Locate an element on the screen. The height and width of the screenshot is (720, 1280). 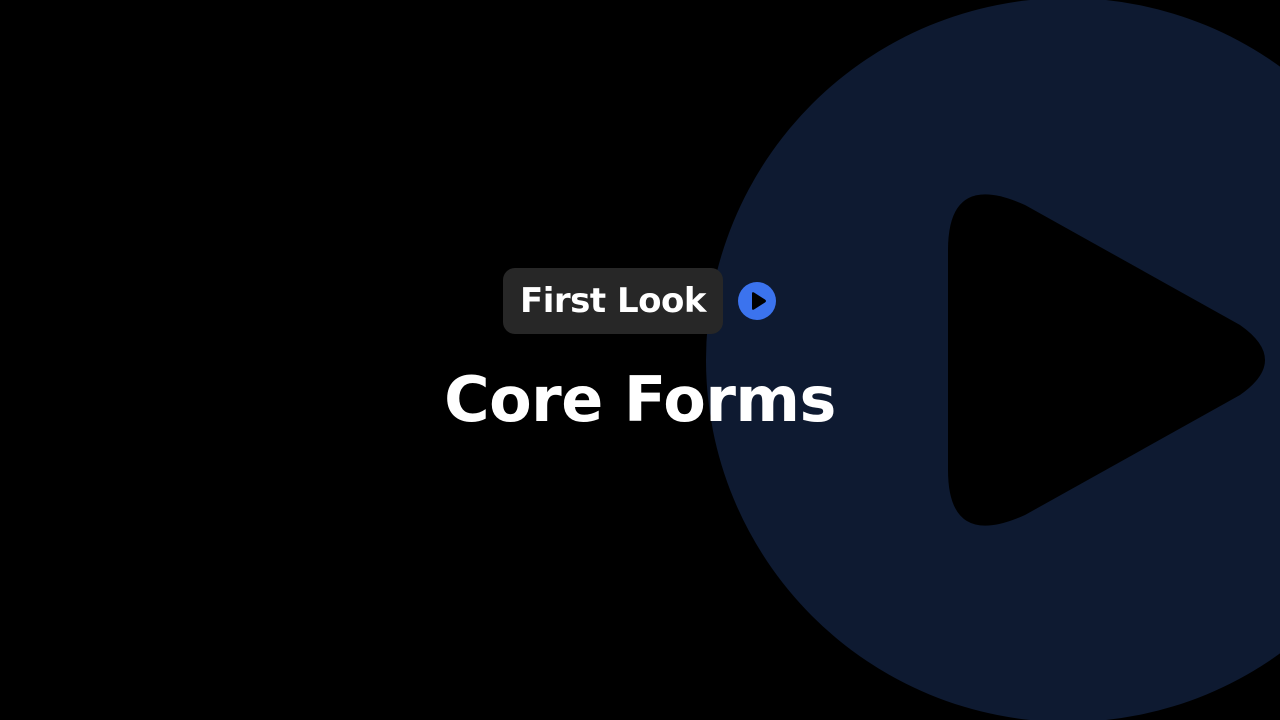
first-look-badge: First Look is located at coordinates (613, 301).